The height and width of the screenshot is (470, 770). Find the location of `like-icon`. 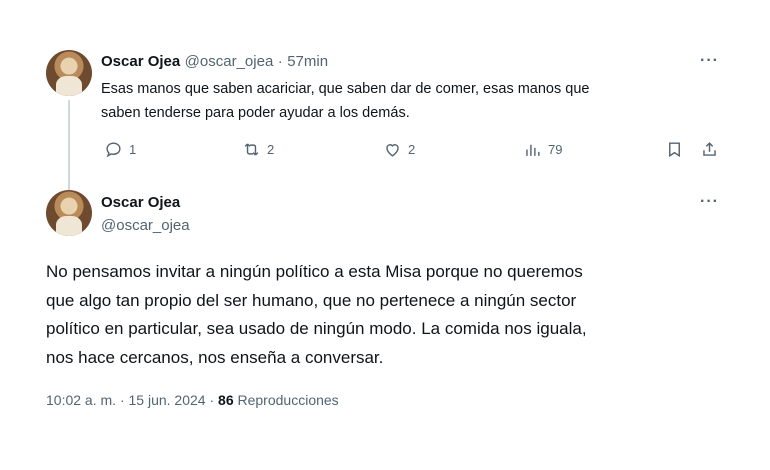

like-icon is located at coordinates (392, 150).